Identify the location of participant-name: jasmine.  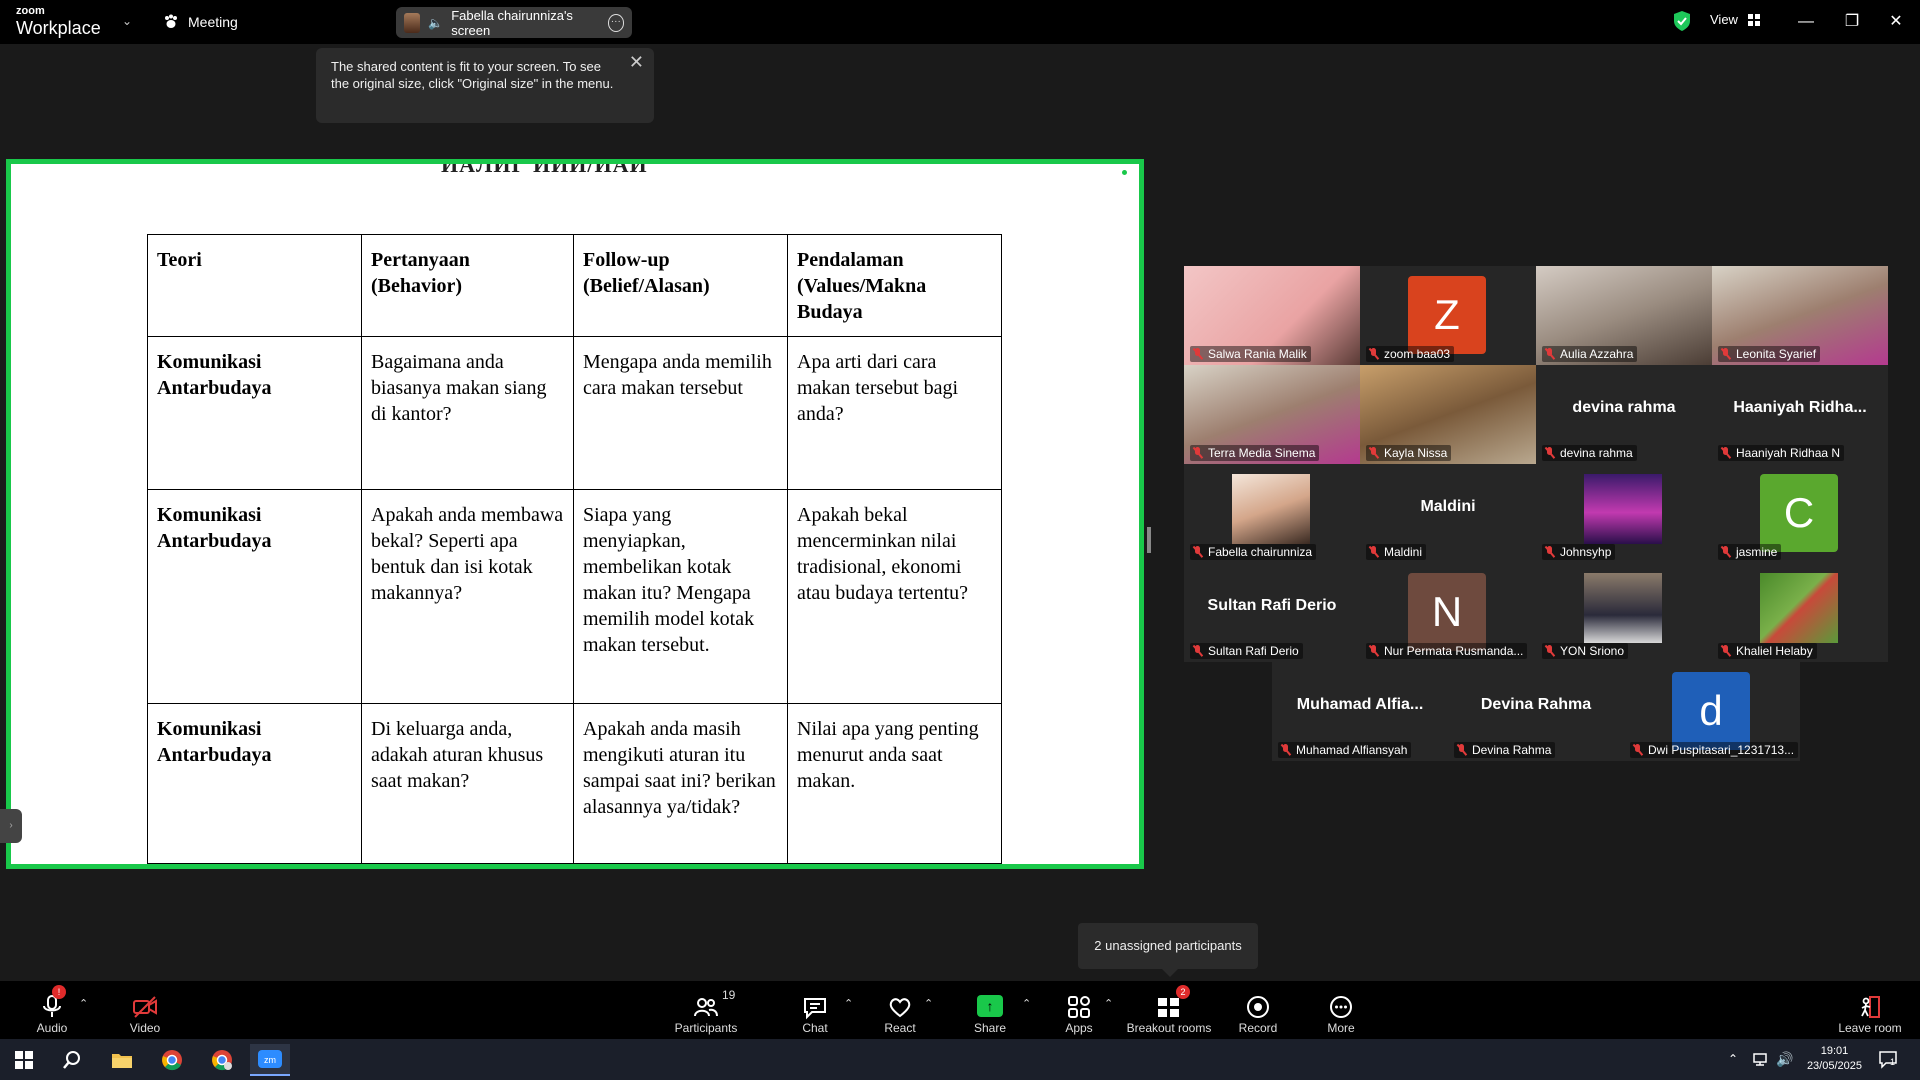
(1757, 552).